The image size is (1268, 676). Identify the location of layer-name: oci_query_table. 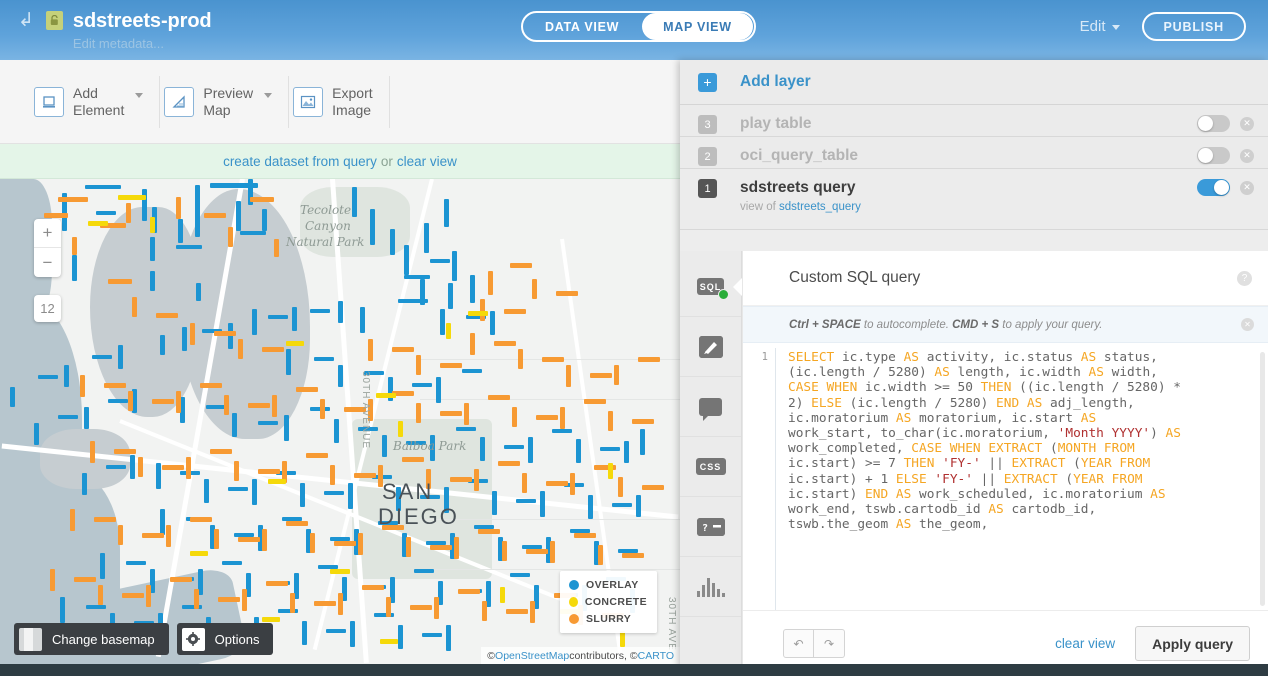
(799, 155).